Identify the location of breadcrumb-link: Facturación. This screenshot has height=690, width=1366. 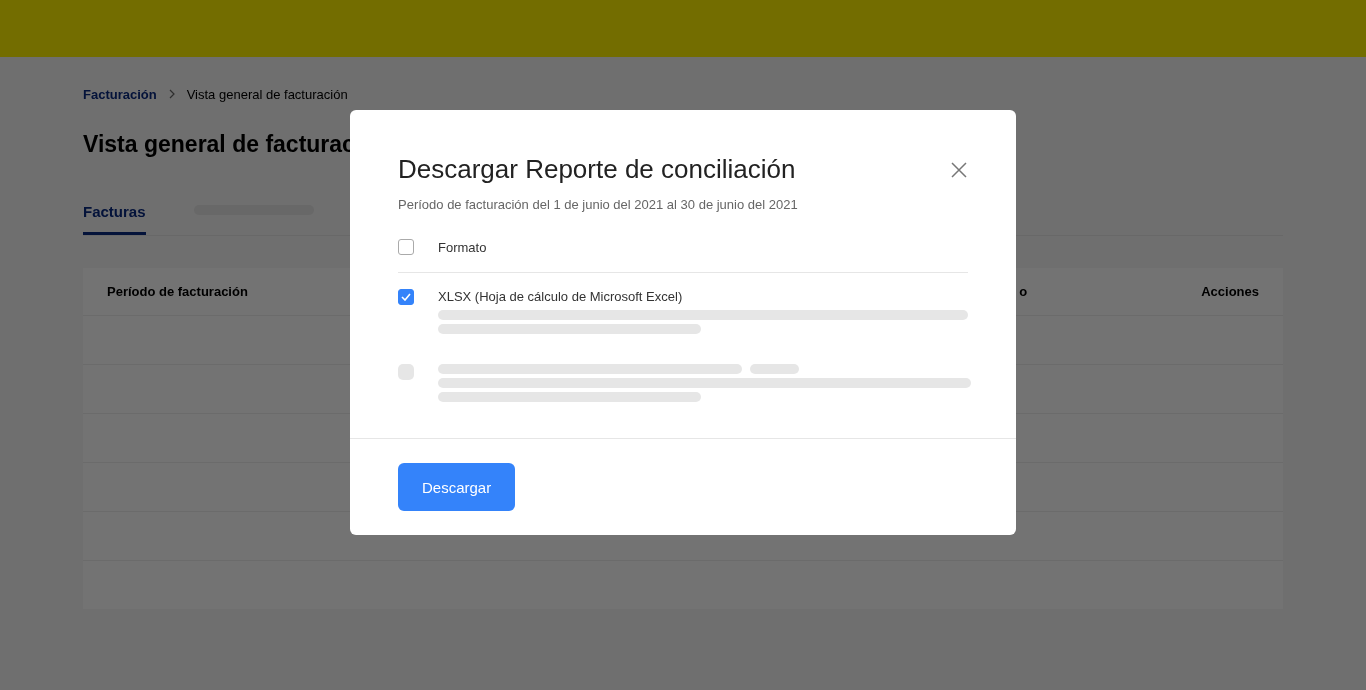
(120, 94).